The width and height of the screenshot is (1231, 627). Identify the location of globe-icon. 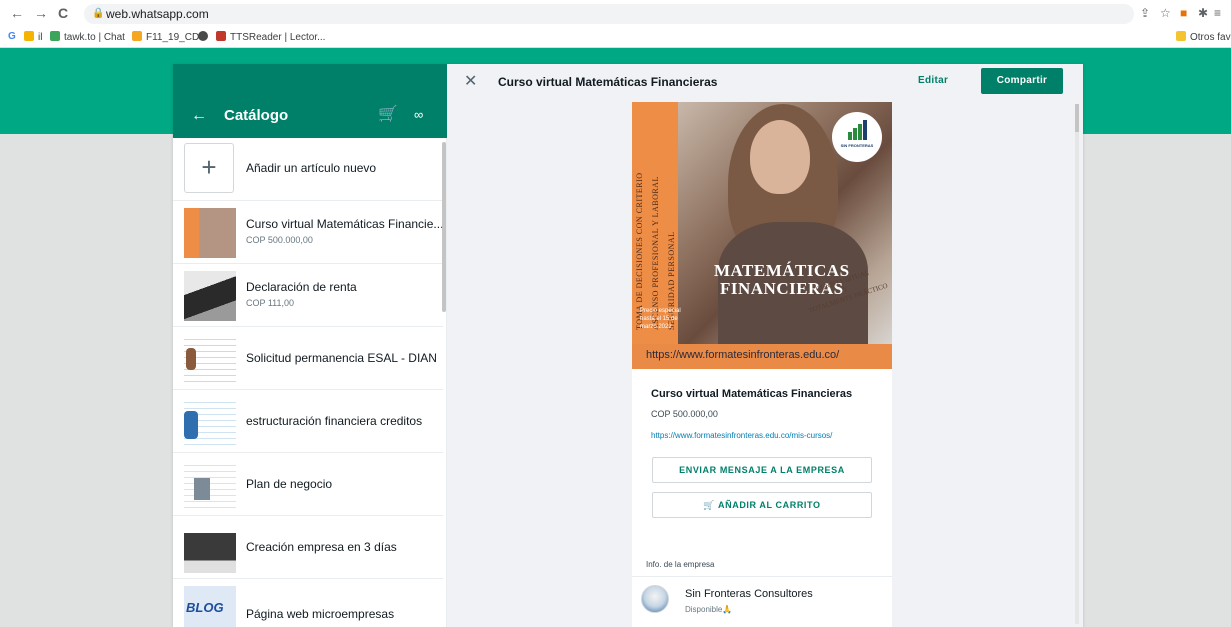
(203, 36).